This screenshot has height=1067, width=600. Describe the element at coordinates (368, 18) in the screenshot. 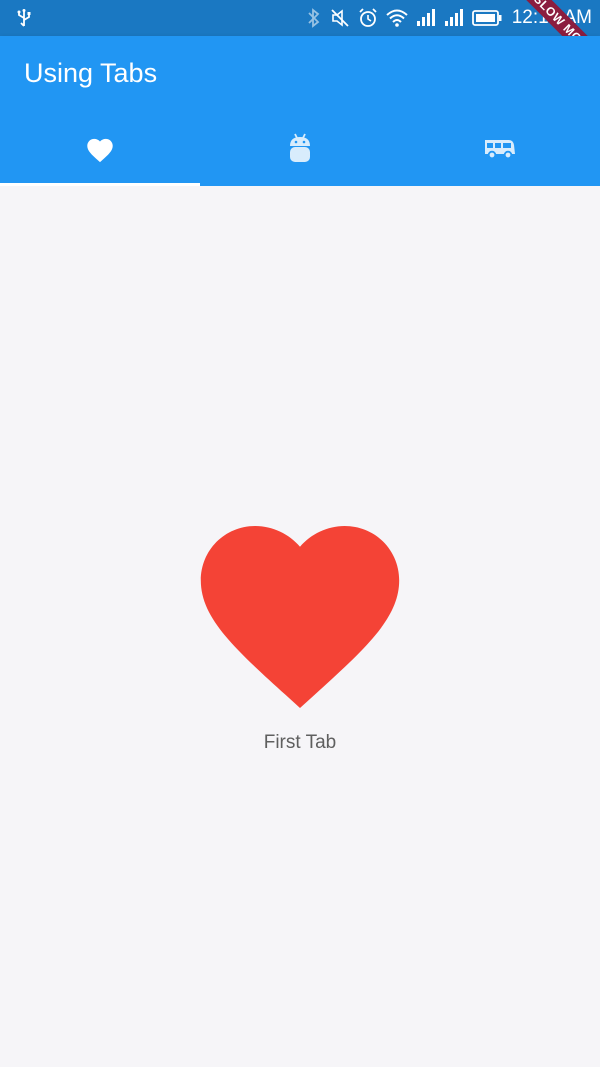

I see `alarm-icon` at that location.